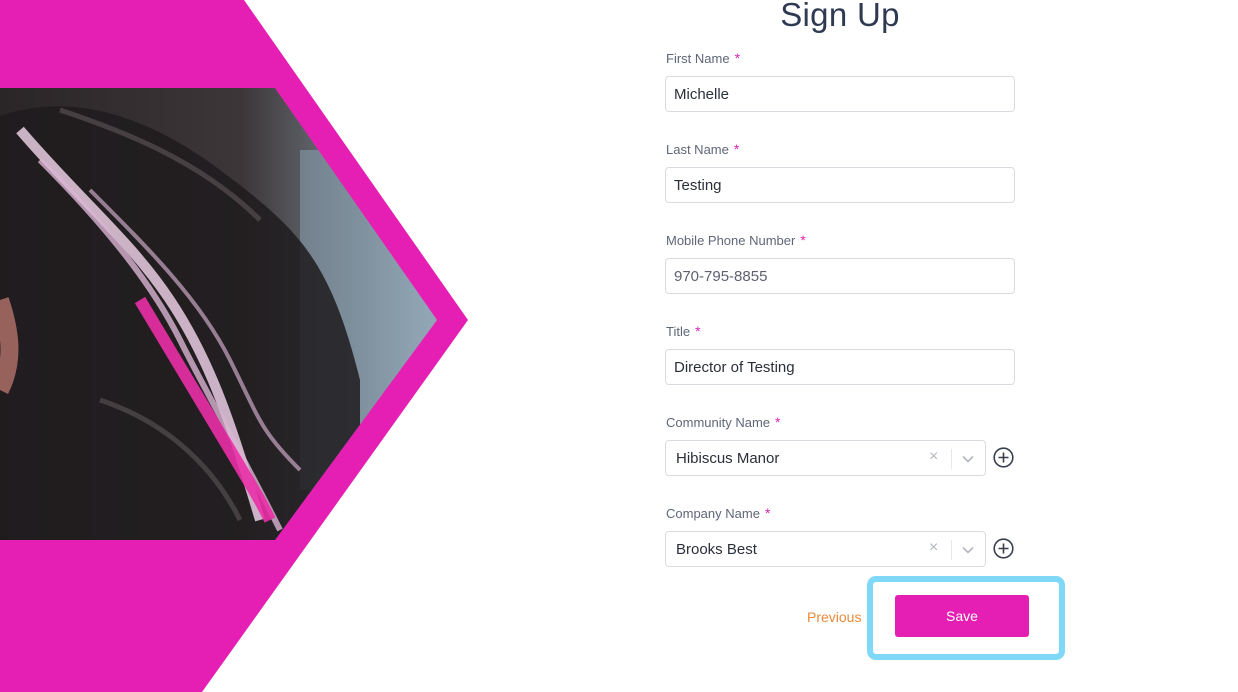  I want to click on page-title: Sign Up, so click(840, 16).